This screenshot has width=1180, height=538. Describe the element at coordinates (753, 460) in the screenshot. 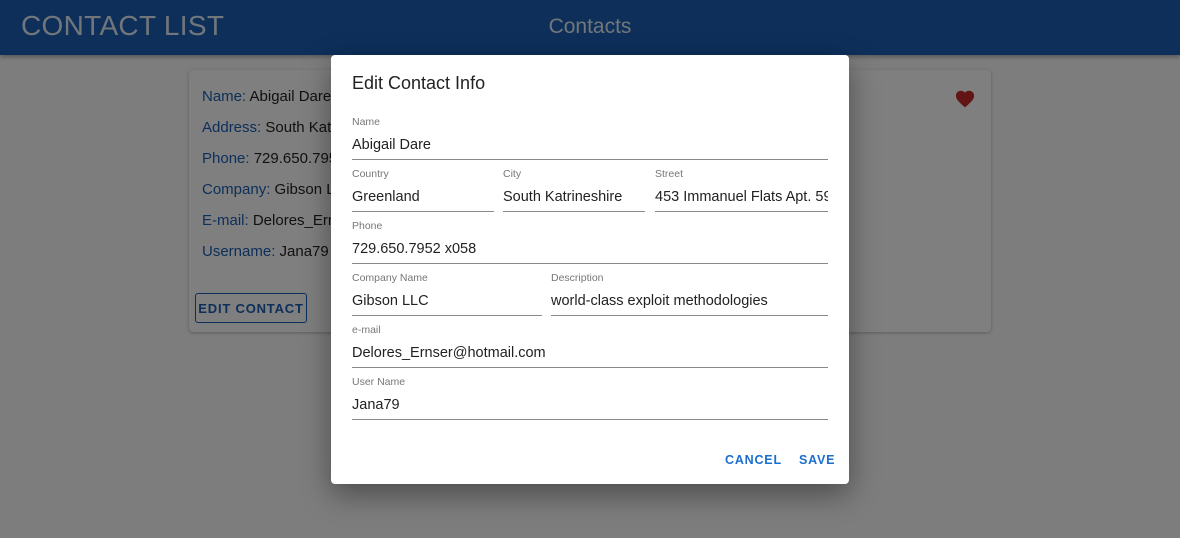

I see `cancel-button: CANCEL` at that location.